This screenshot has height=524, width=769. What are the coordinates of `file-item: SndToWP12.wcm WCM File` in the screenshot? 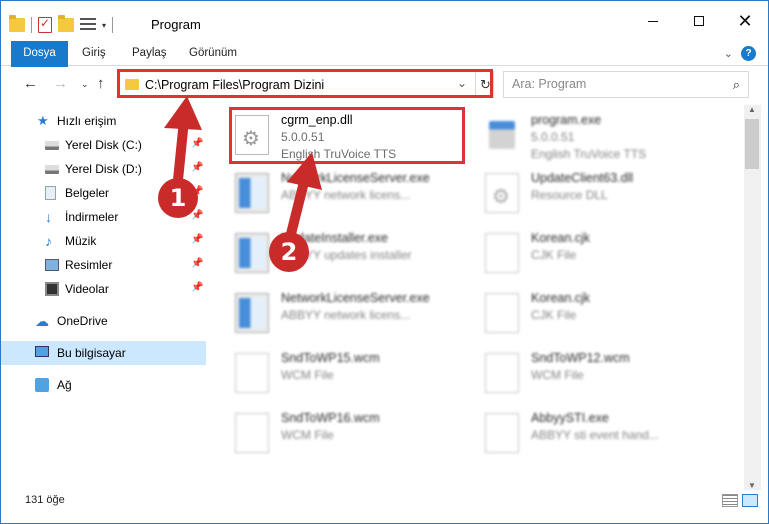 It's located at (601, 373).